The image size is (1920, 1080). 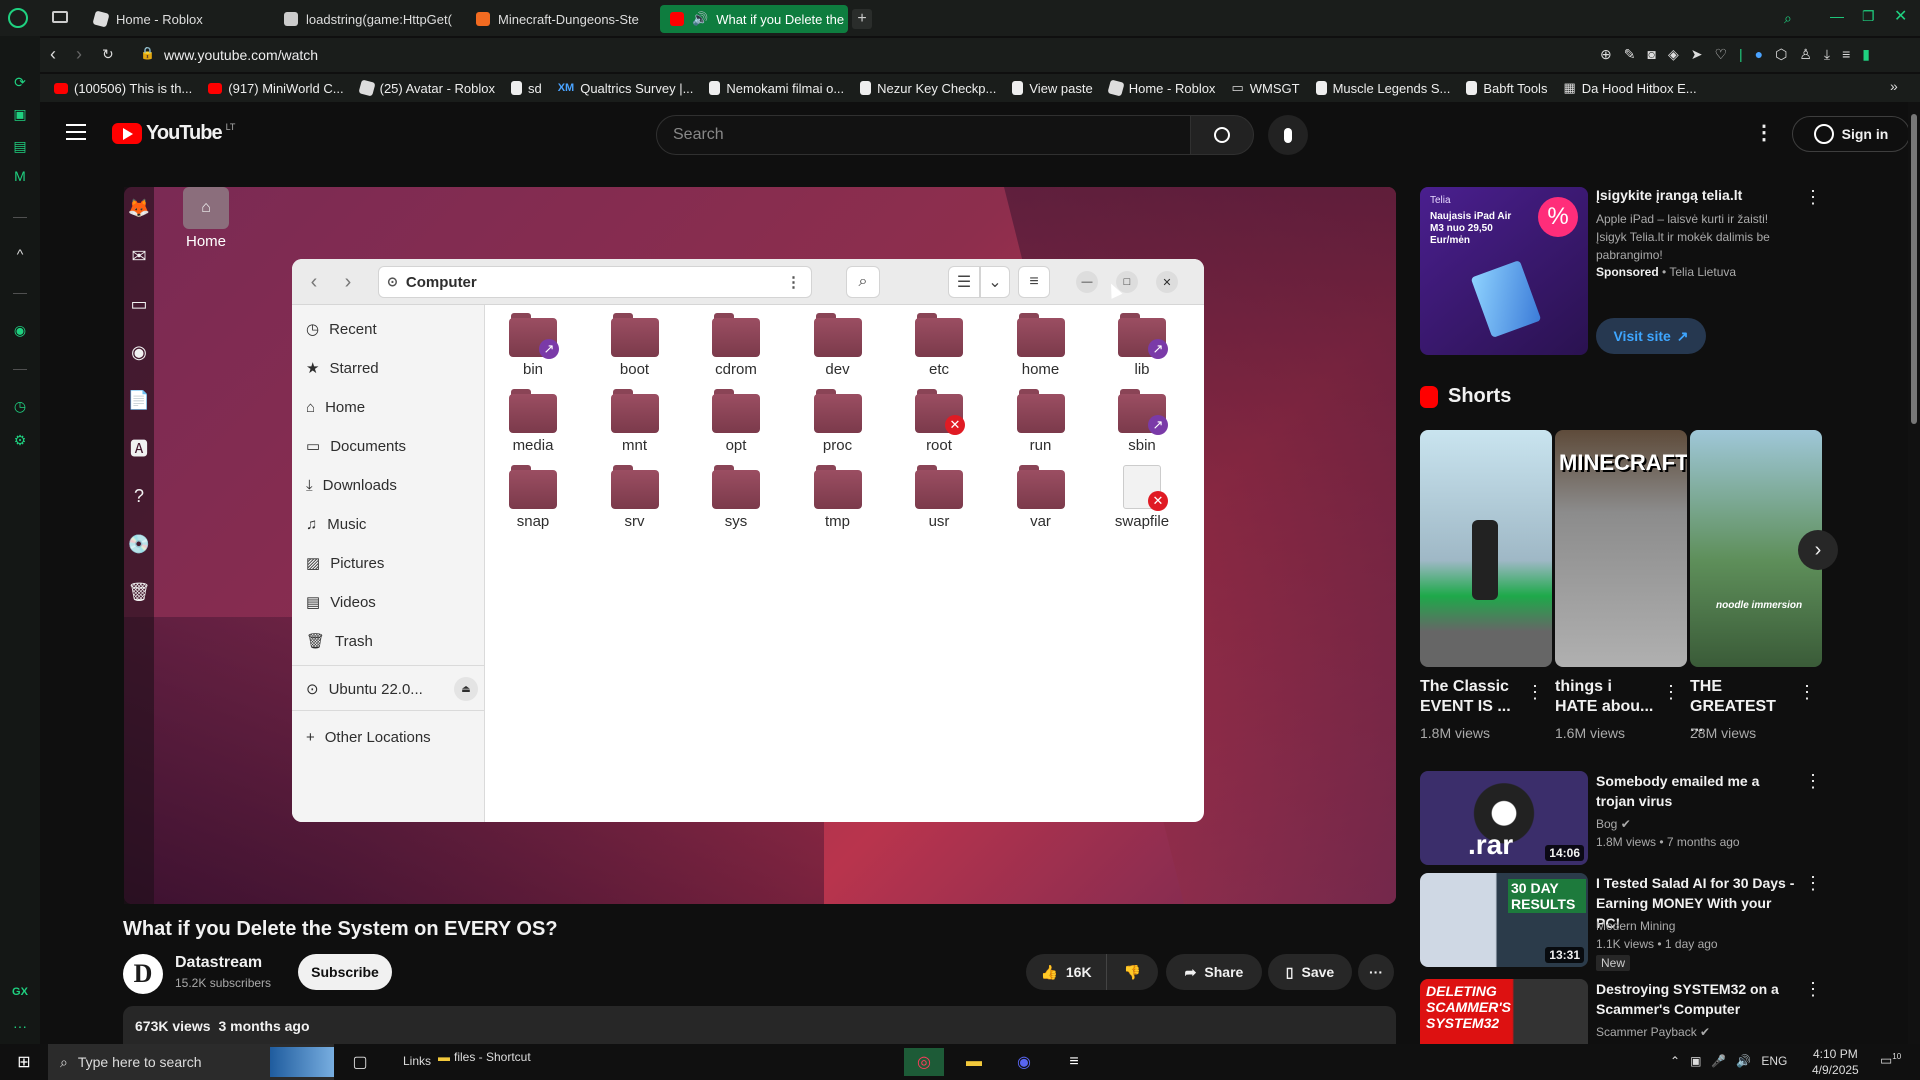 What do you see at coordinates (143, 974) in the screenshot?
I see `channel-avatar: D` at bounding box center [143, 974].